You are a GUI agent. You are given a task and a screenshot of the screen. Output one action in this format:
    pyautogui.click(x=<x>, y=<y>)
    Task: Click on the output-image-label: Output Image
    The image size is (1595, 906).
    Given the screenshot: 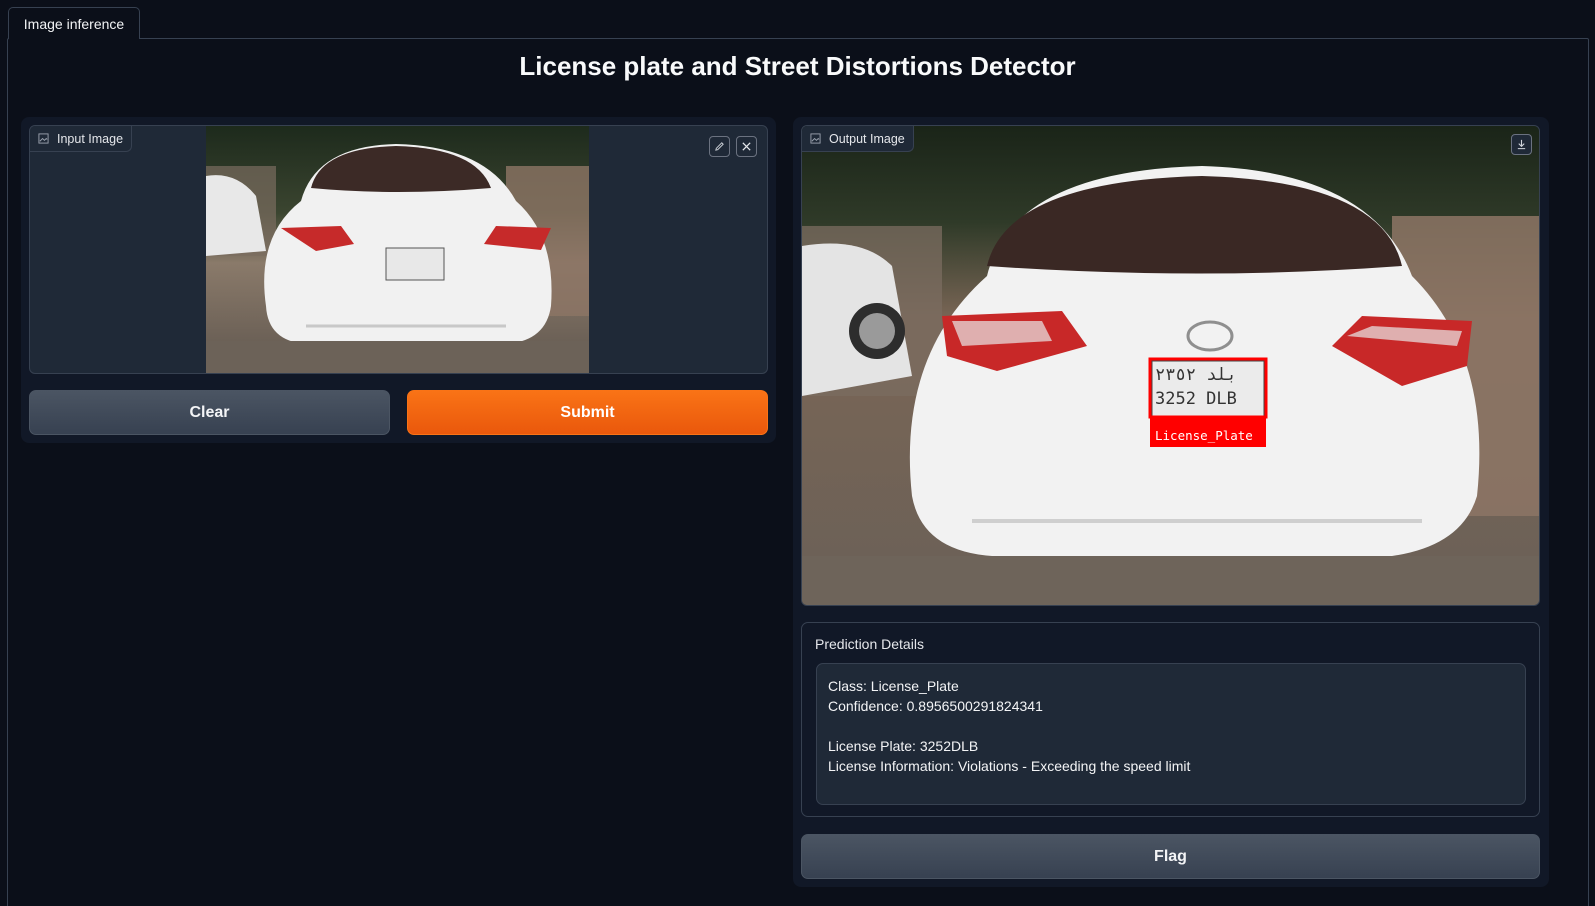 What is the action you would take?
    pyautogui.click(x=858, y=139)
    